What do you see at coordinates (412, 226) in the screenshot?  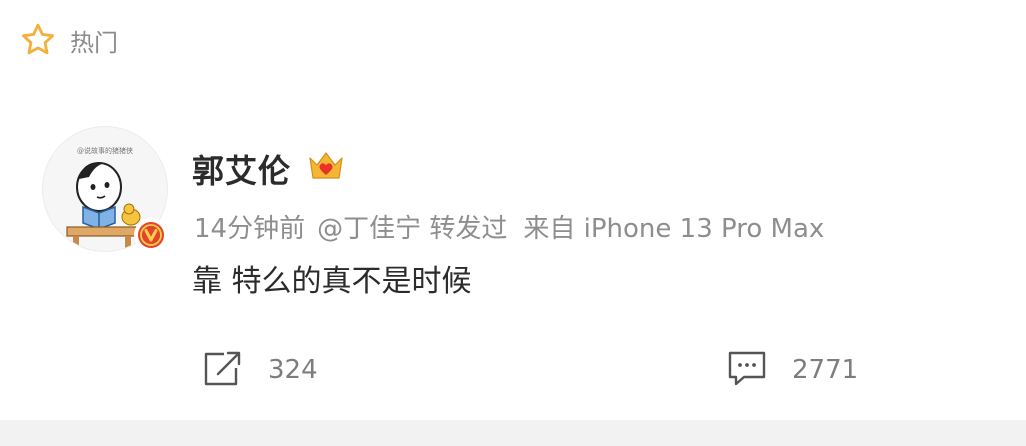 I see `forwarded-by: @丁佳宁 转发过` at bounding box center [412, 226].